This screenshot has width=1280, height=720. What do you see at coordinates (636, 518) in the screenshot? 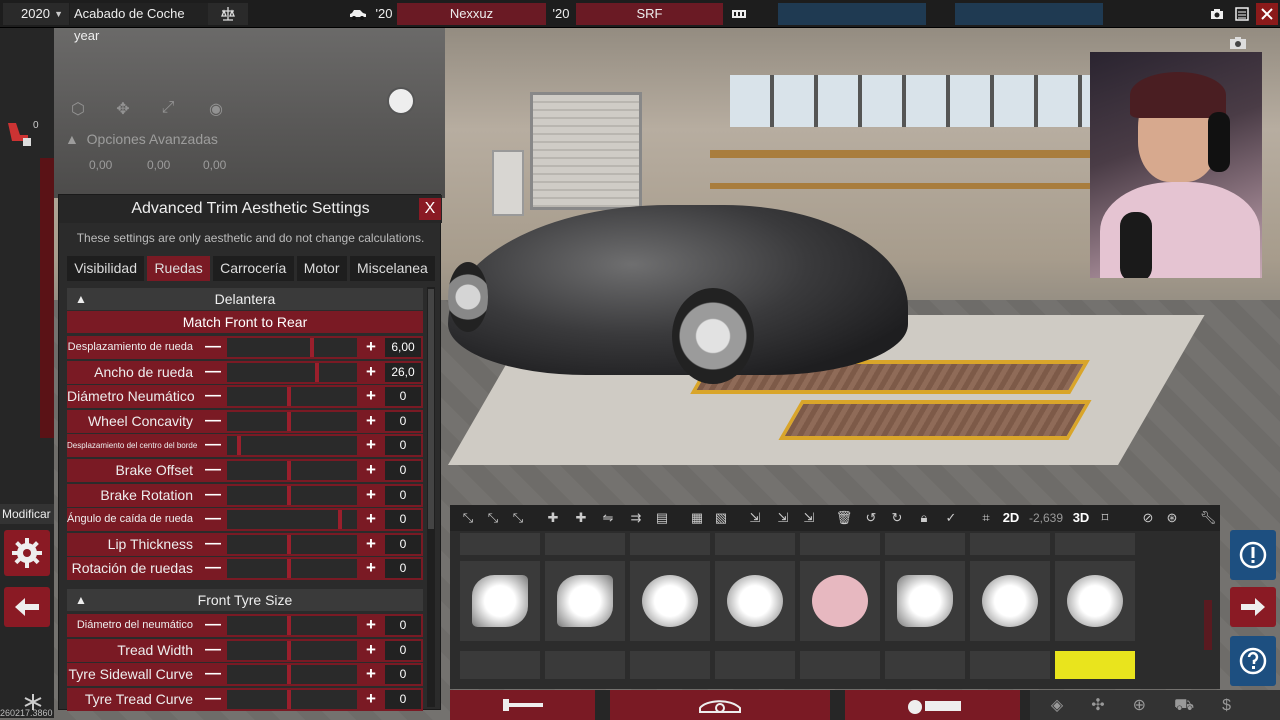
I see `mirror-copy-icon: ⇉` at bounding box center [636, 518].